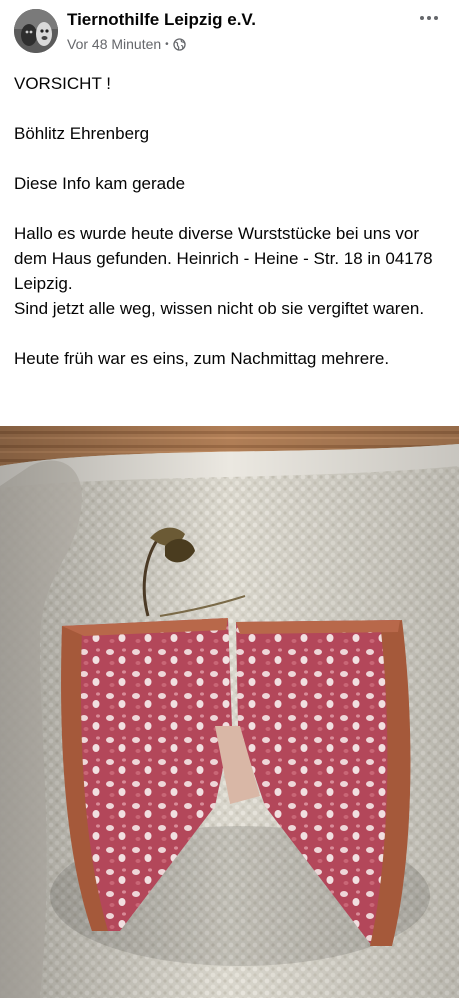 The image size is (459, 998). Describe the element at coordinates (100, 183) in the screenshot. I see `post-paragraph: Diese Info kam gerade` at that location.